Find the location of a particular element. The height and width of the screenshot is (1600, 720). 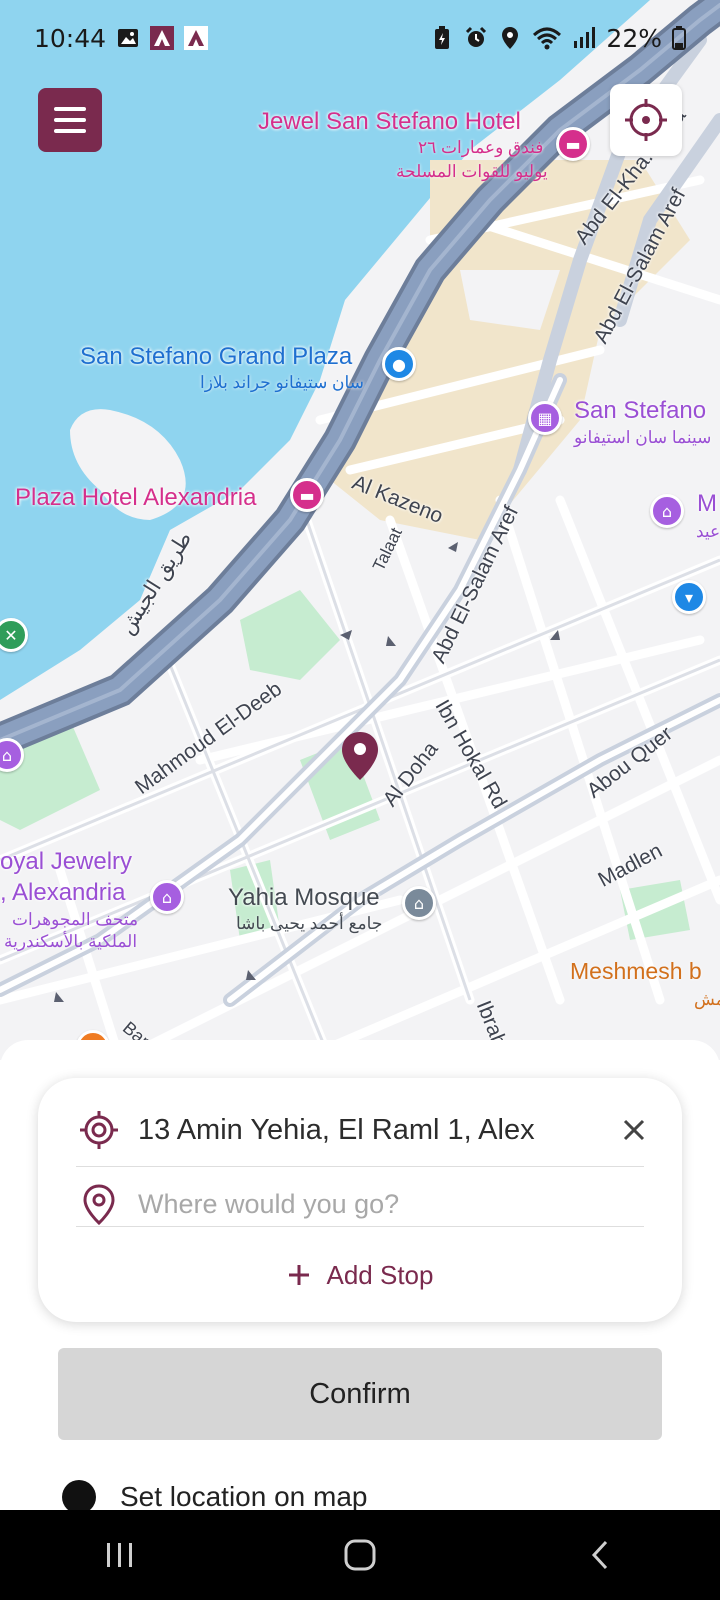

route-card: 13 Amin Yehia, El Raml 1, Alex Add Stop is located at coordinates (360, 1200).